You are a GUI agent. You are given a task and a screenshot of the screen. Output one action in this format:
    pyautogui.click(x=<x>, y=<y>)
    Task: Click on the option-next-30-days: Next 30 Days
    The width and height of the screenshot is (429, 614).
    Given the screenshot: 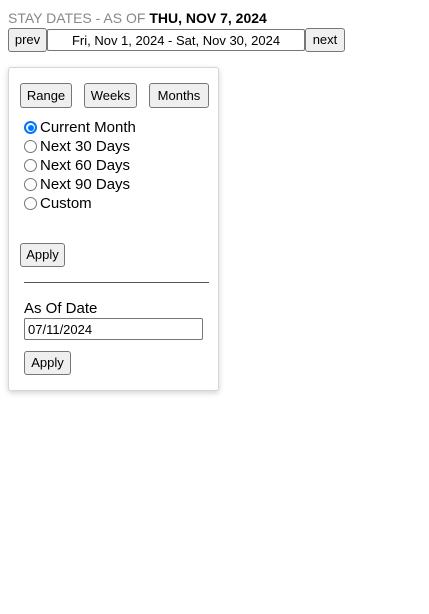 What is the action you would take?
    pyautogui.click(x=77, y=146)
    